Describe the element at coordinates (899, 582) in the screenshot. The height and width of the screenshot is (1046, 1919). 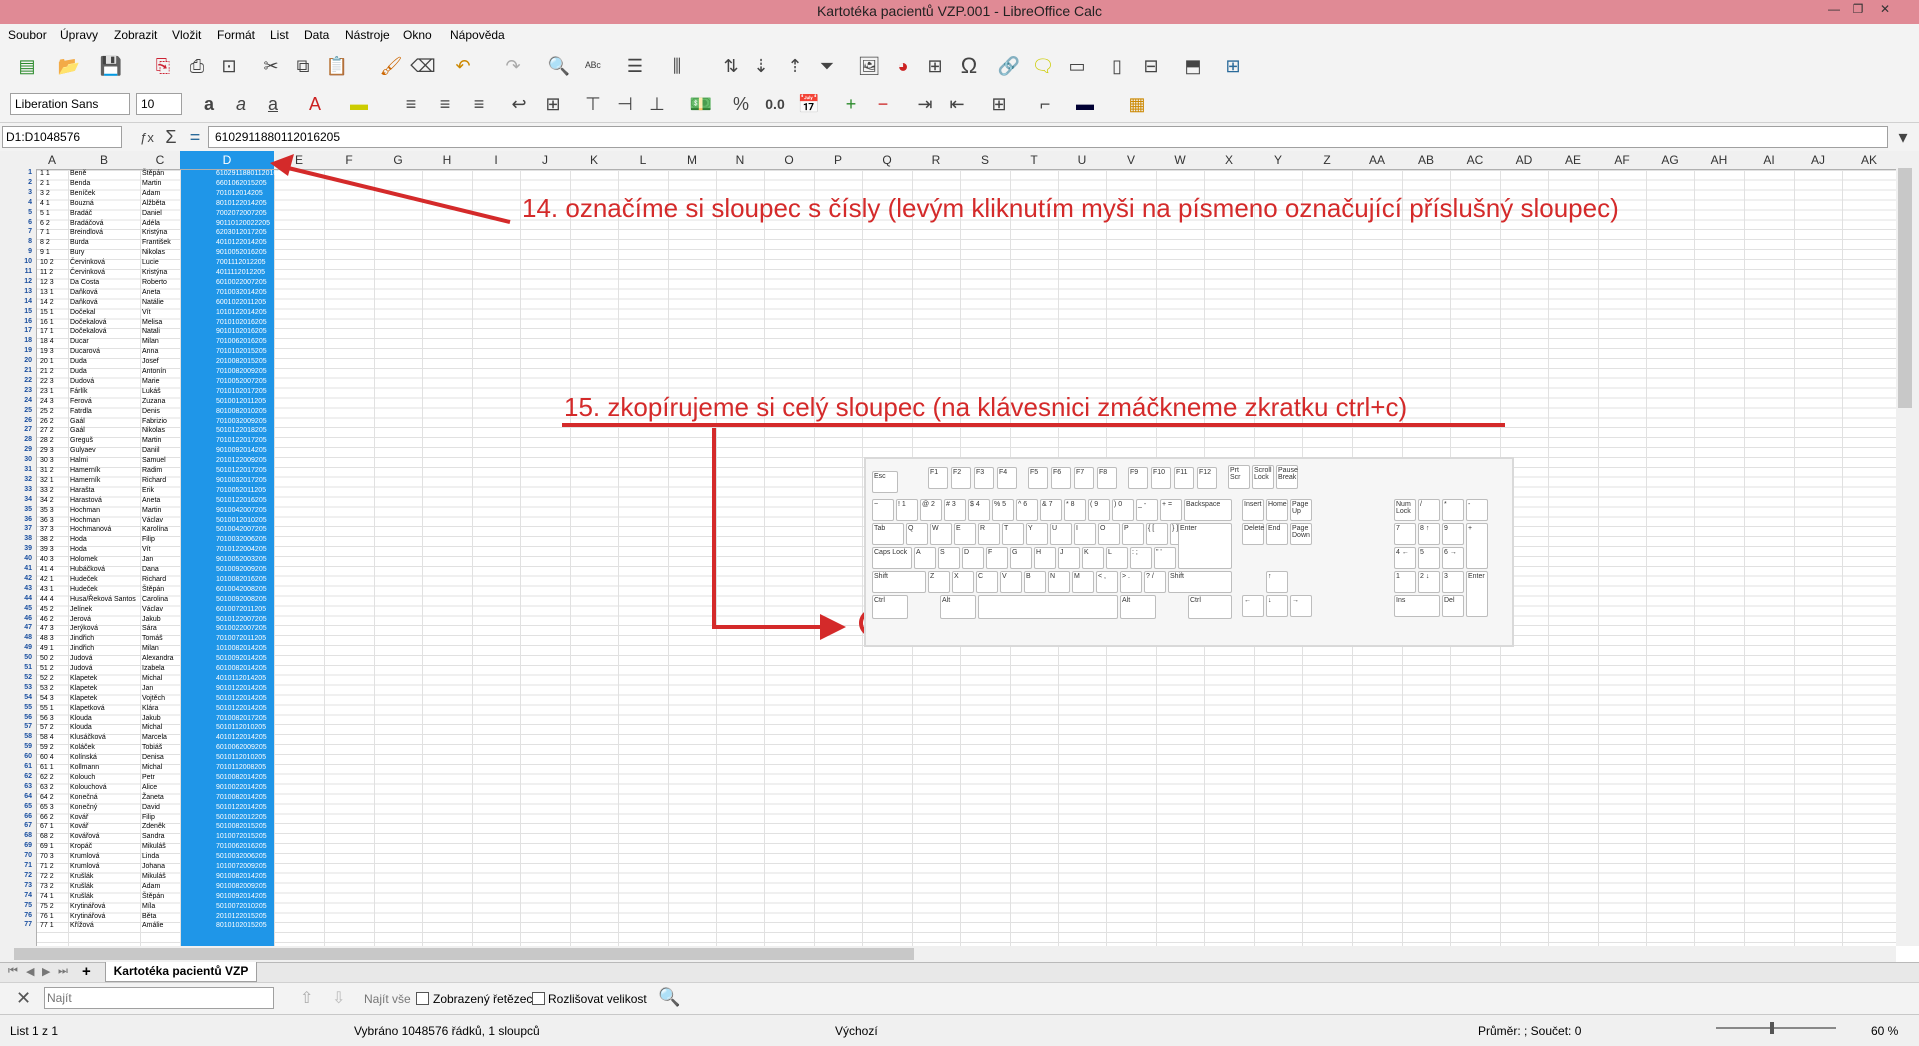
I see `key-shift-left: Shift` at that location.